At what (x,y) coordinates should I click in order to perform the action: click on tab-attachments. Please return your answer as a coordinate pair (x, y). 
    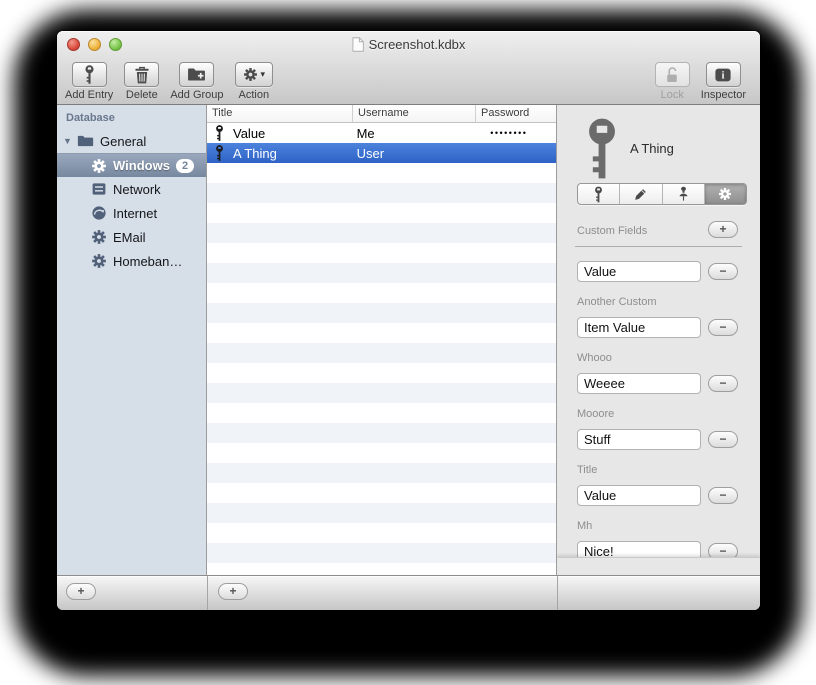
    Looking at the image, I should click on (682, 194).